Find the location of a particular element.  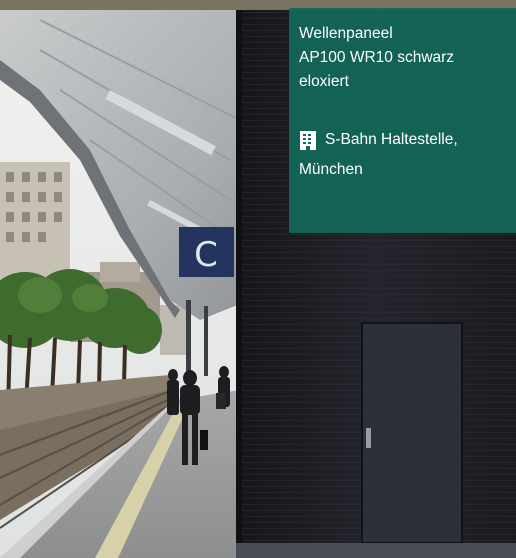

product-line-2: AP100 WR10 schwarz is located at coordinates (377, 57).